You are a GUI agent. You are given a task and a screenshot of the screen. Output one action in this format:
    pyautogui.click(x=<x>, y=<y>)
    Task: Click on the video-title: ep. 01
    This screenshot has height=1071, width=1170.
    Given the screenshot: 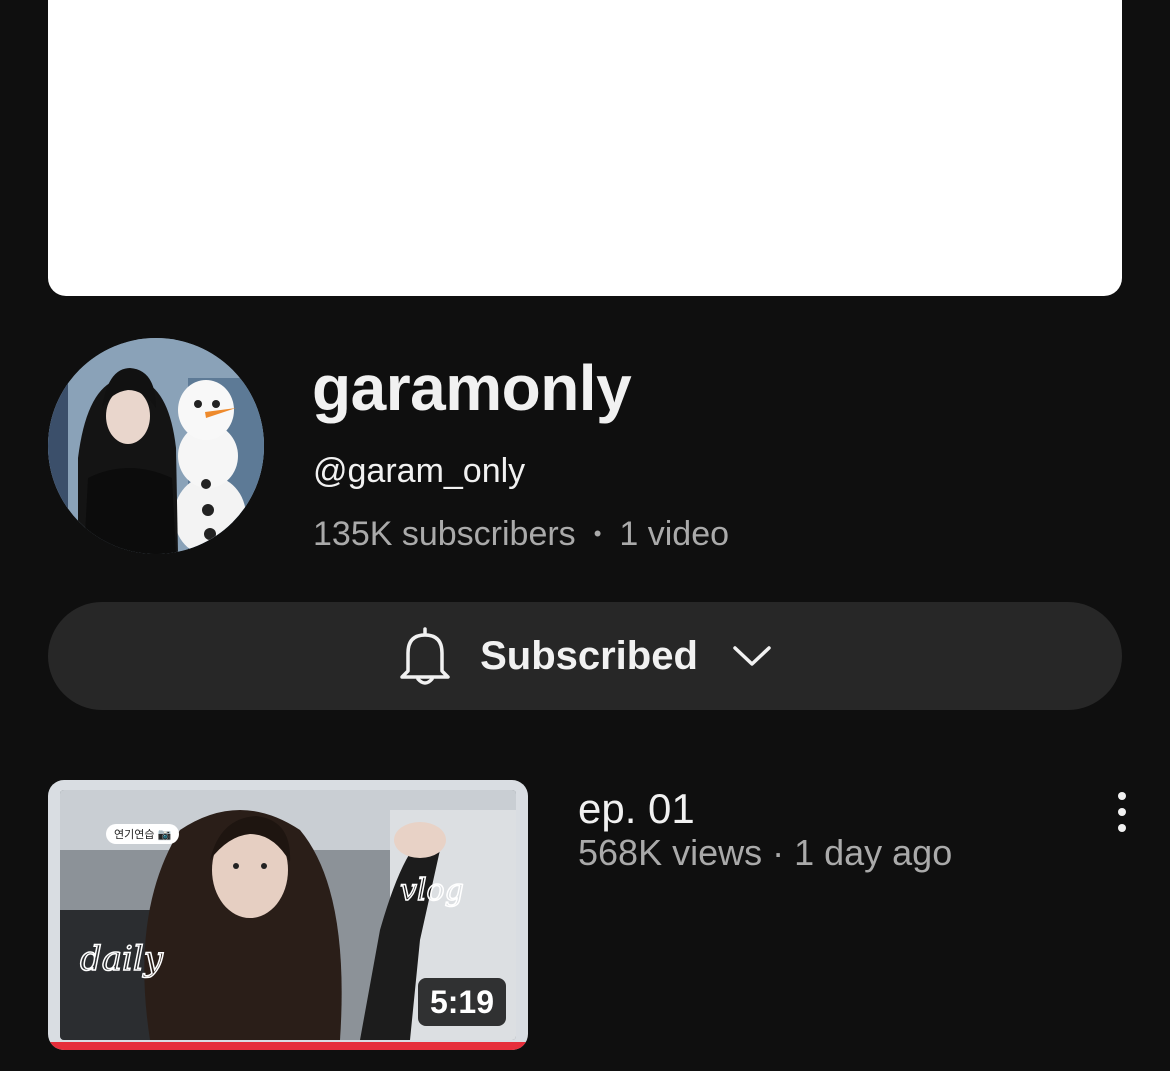 What is the action you would take?
    pyautogui.click(x=636, y=809)
    